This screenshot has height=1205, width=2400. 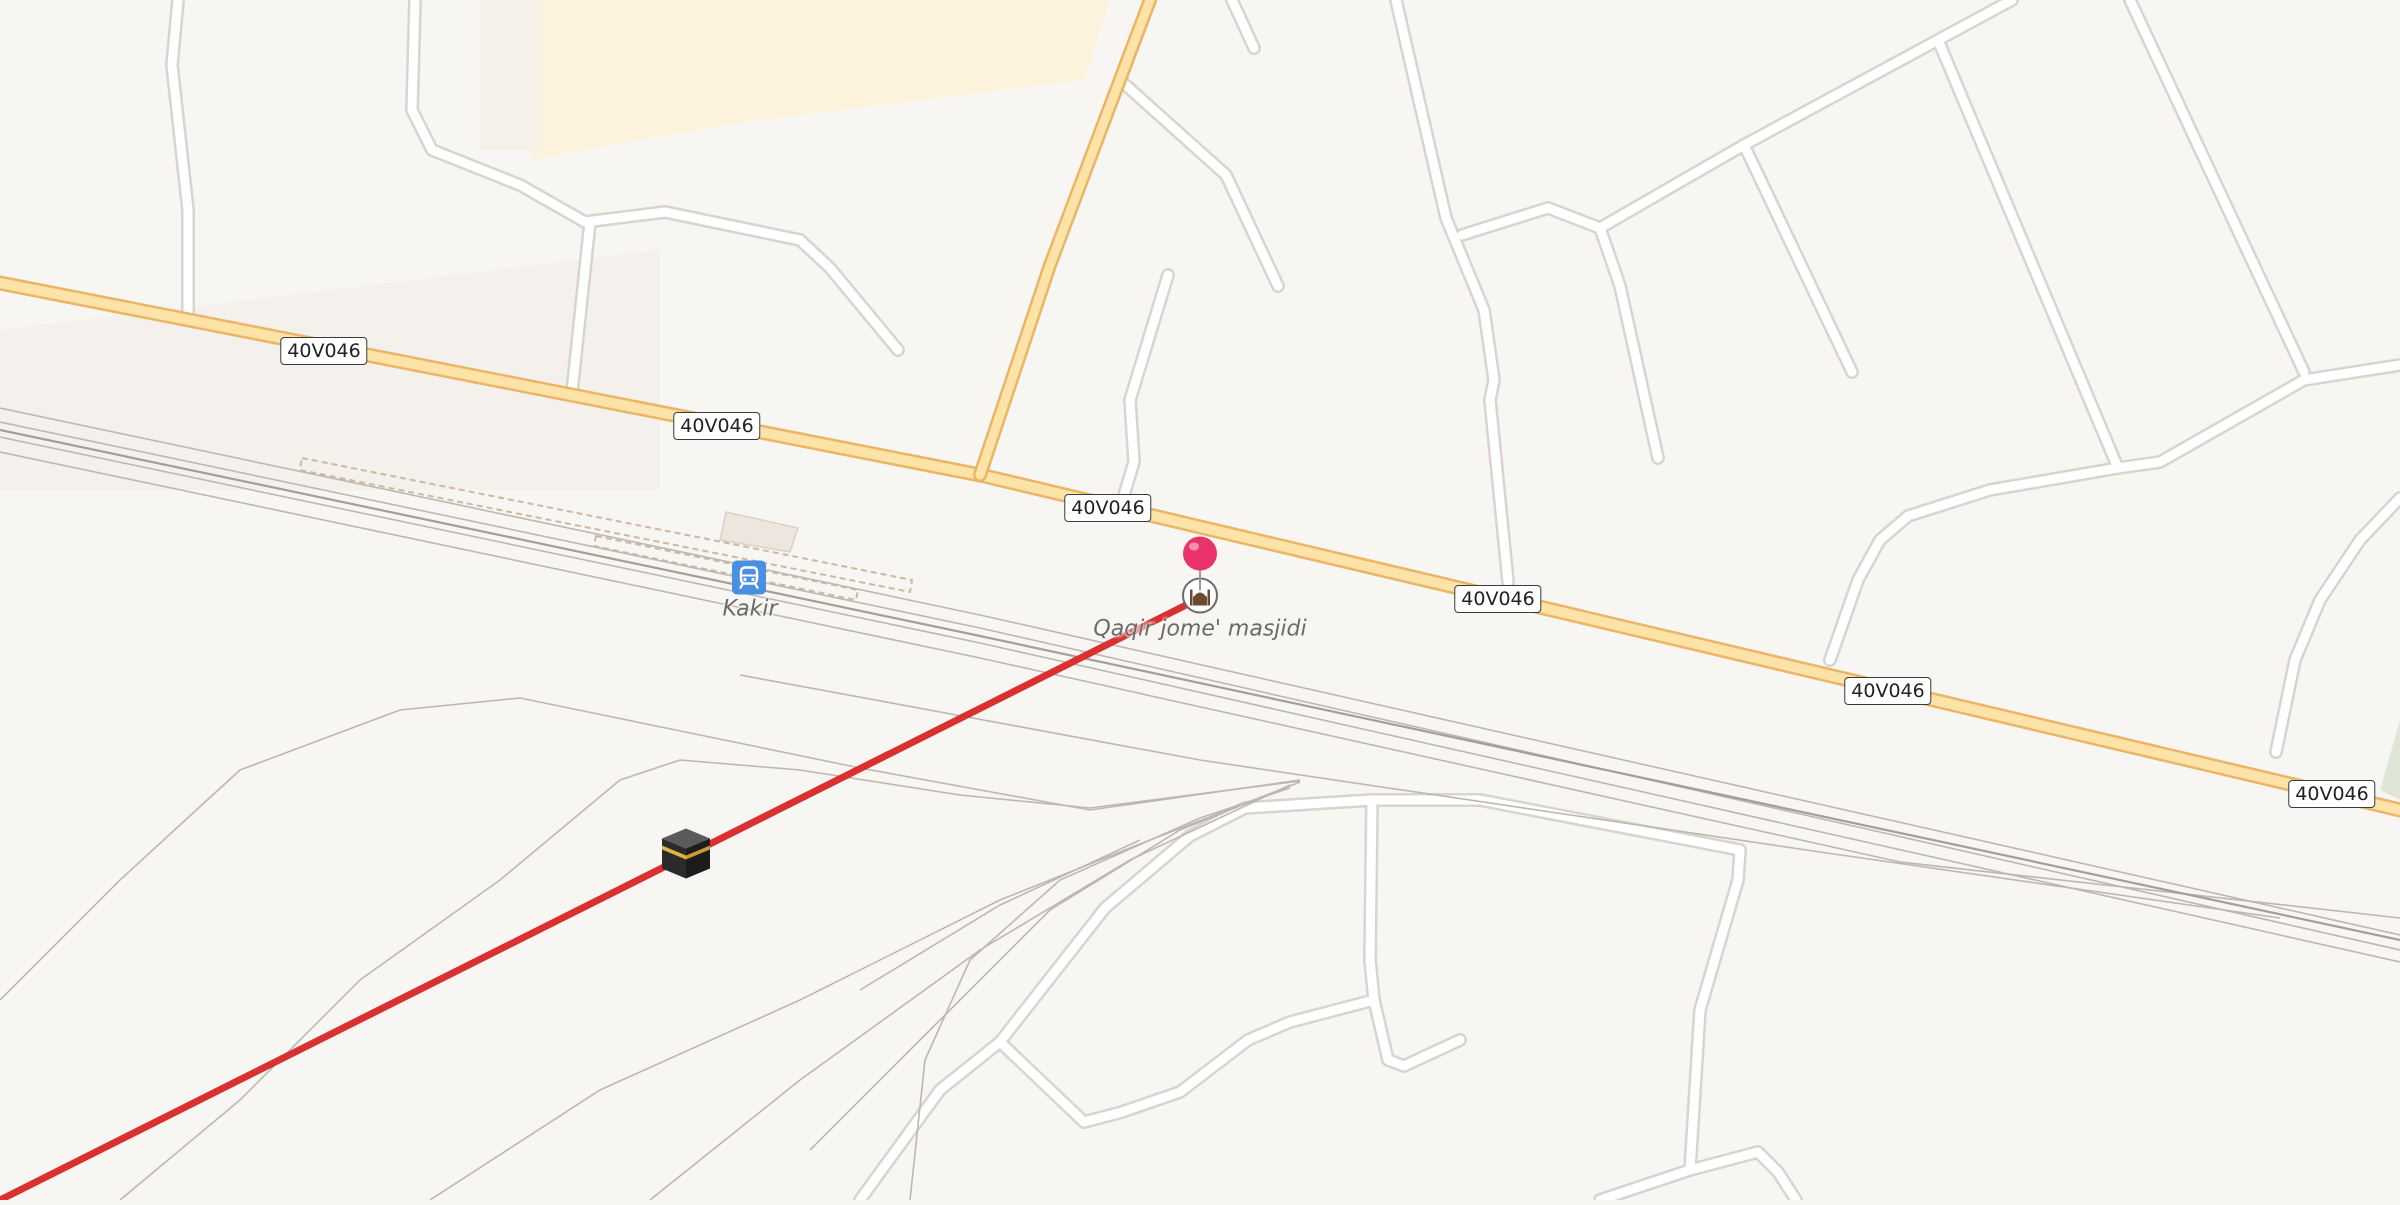 I want to click on kaaba-icon, so click(x=686, y=853).